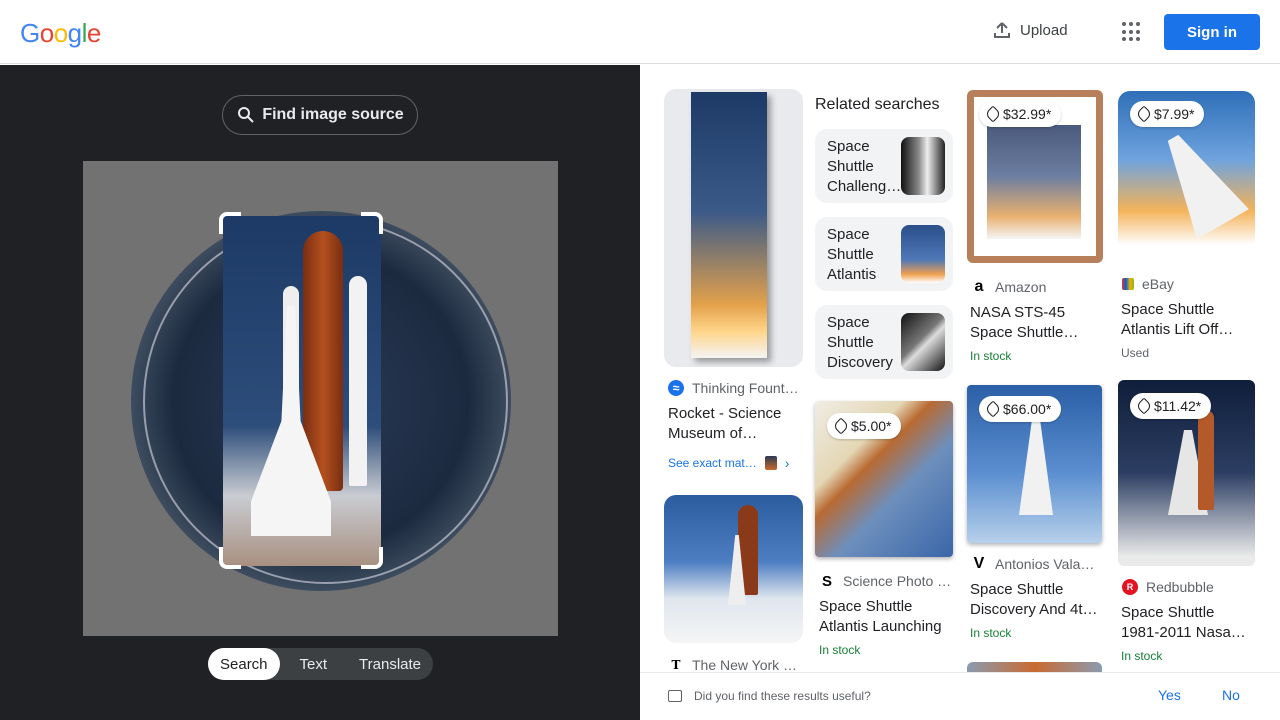 The height and width of the screenshot is (720, 1280). Describe the element at coordinates (74, 33) in the screenshot. I see `logo-letter: g` at that location.